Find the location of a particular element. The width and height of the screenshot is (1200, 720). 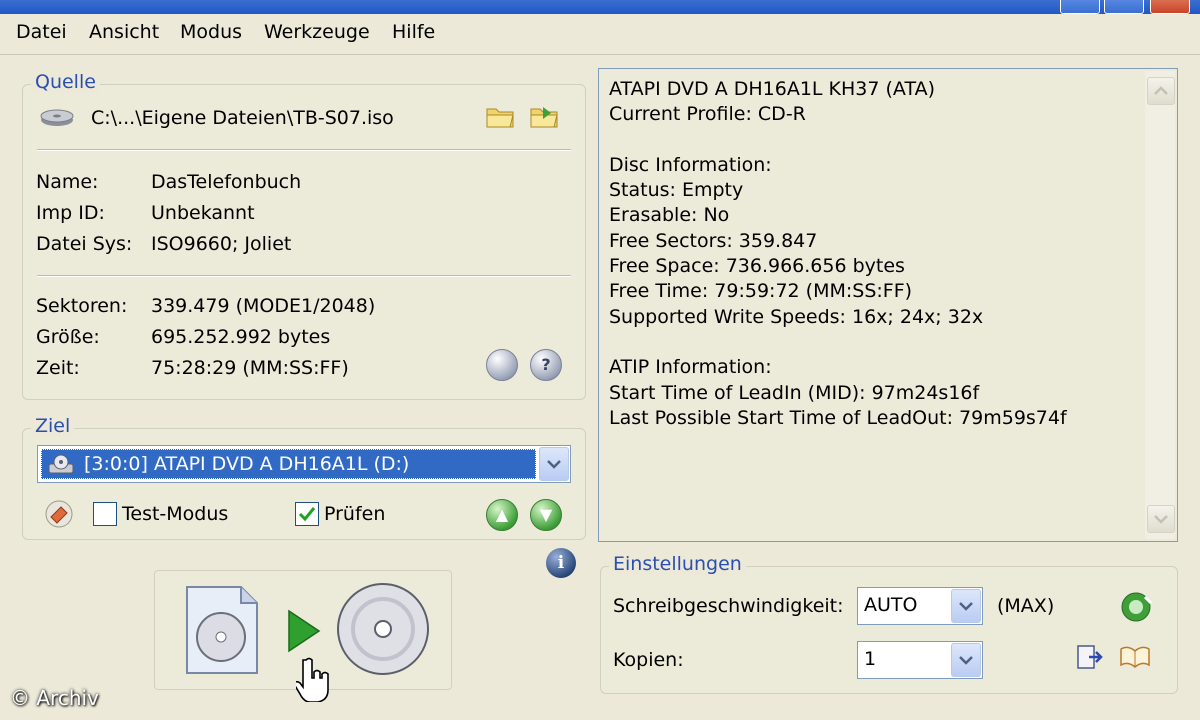

hand-cursor-icon is located at coordinates (312, 679).